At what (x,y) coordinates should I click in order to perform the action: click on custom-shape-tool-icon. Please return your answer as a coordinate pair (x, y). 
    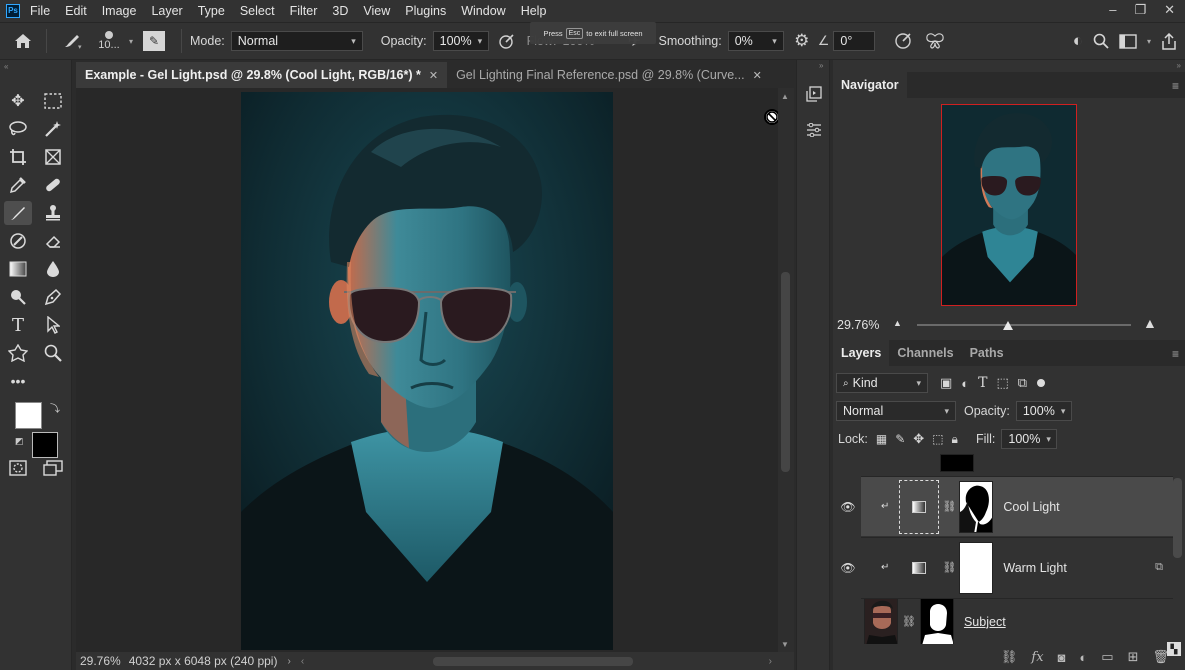
    Looking at the image, I should click on (18, 353).